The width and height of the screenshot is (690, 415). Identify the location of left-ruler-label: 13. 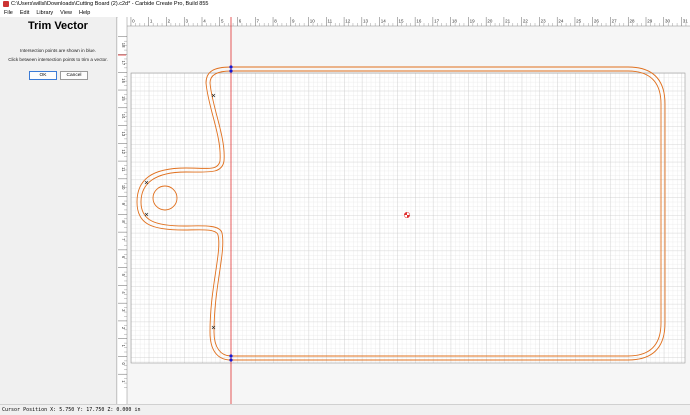
(123, 134).